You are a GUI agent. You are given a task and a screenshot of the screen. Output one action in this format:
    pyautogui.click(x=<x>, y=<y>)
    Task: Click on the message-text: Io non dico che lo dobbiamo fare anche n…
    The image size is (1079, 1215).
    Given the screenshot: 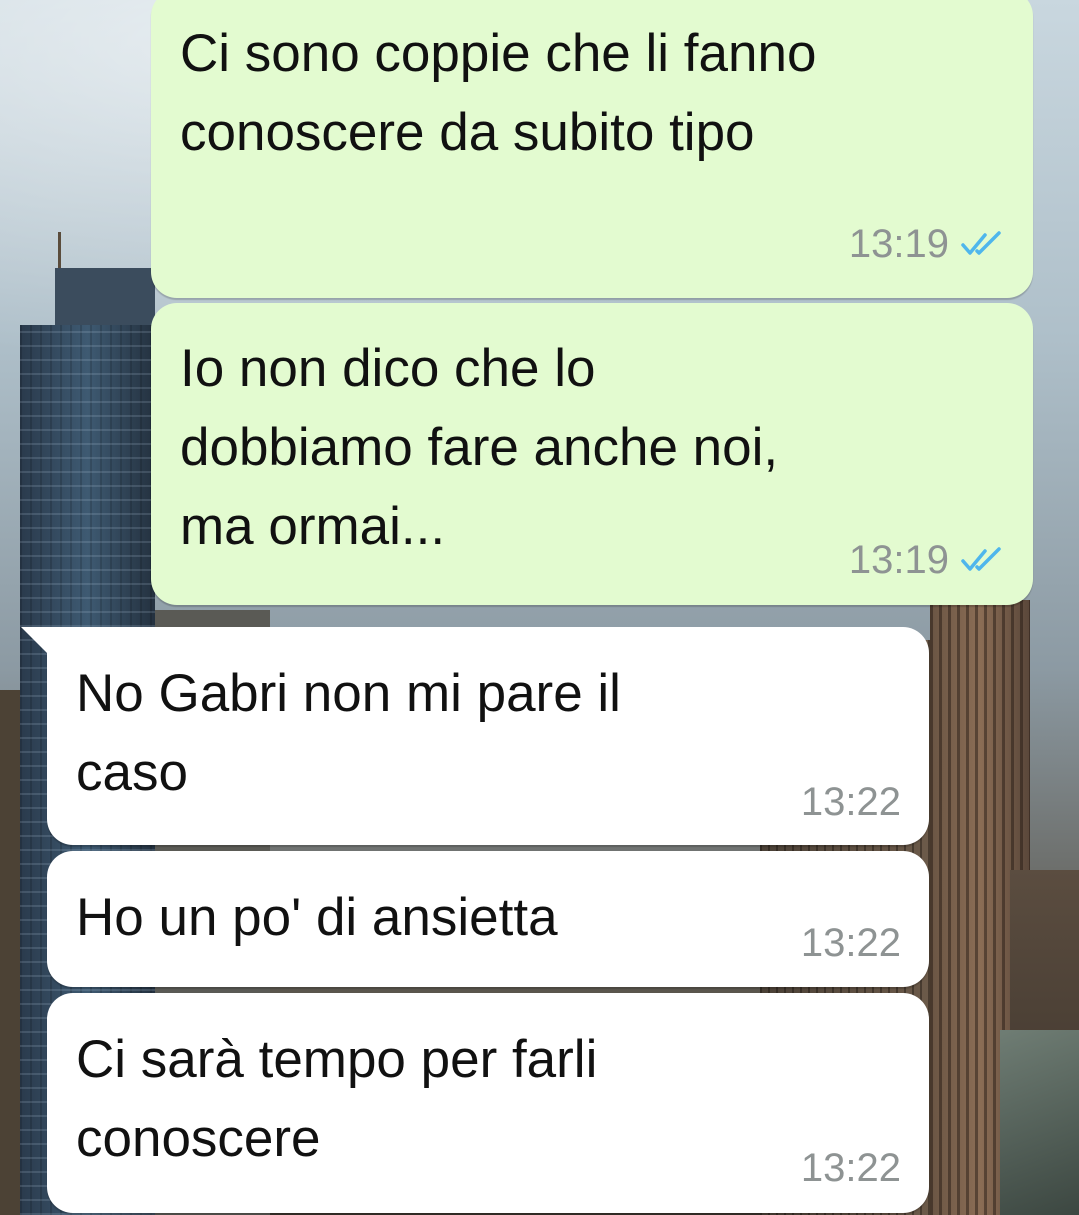 What is the action you would take?
    pyautogui.click(x=479, y=447)
    